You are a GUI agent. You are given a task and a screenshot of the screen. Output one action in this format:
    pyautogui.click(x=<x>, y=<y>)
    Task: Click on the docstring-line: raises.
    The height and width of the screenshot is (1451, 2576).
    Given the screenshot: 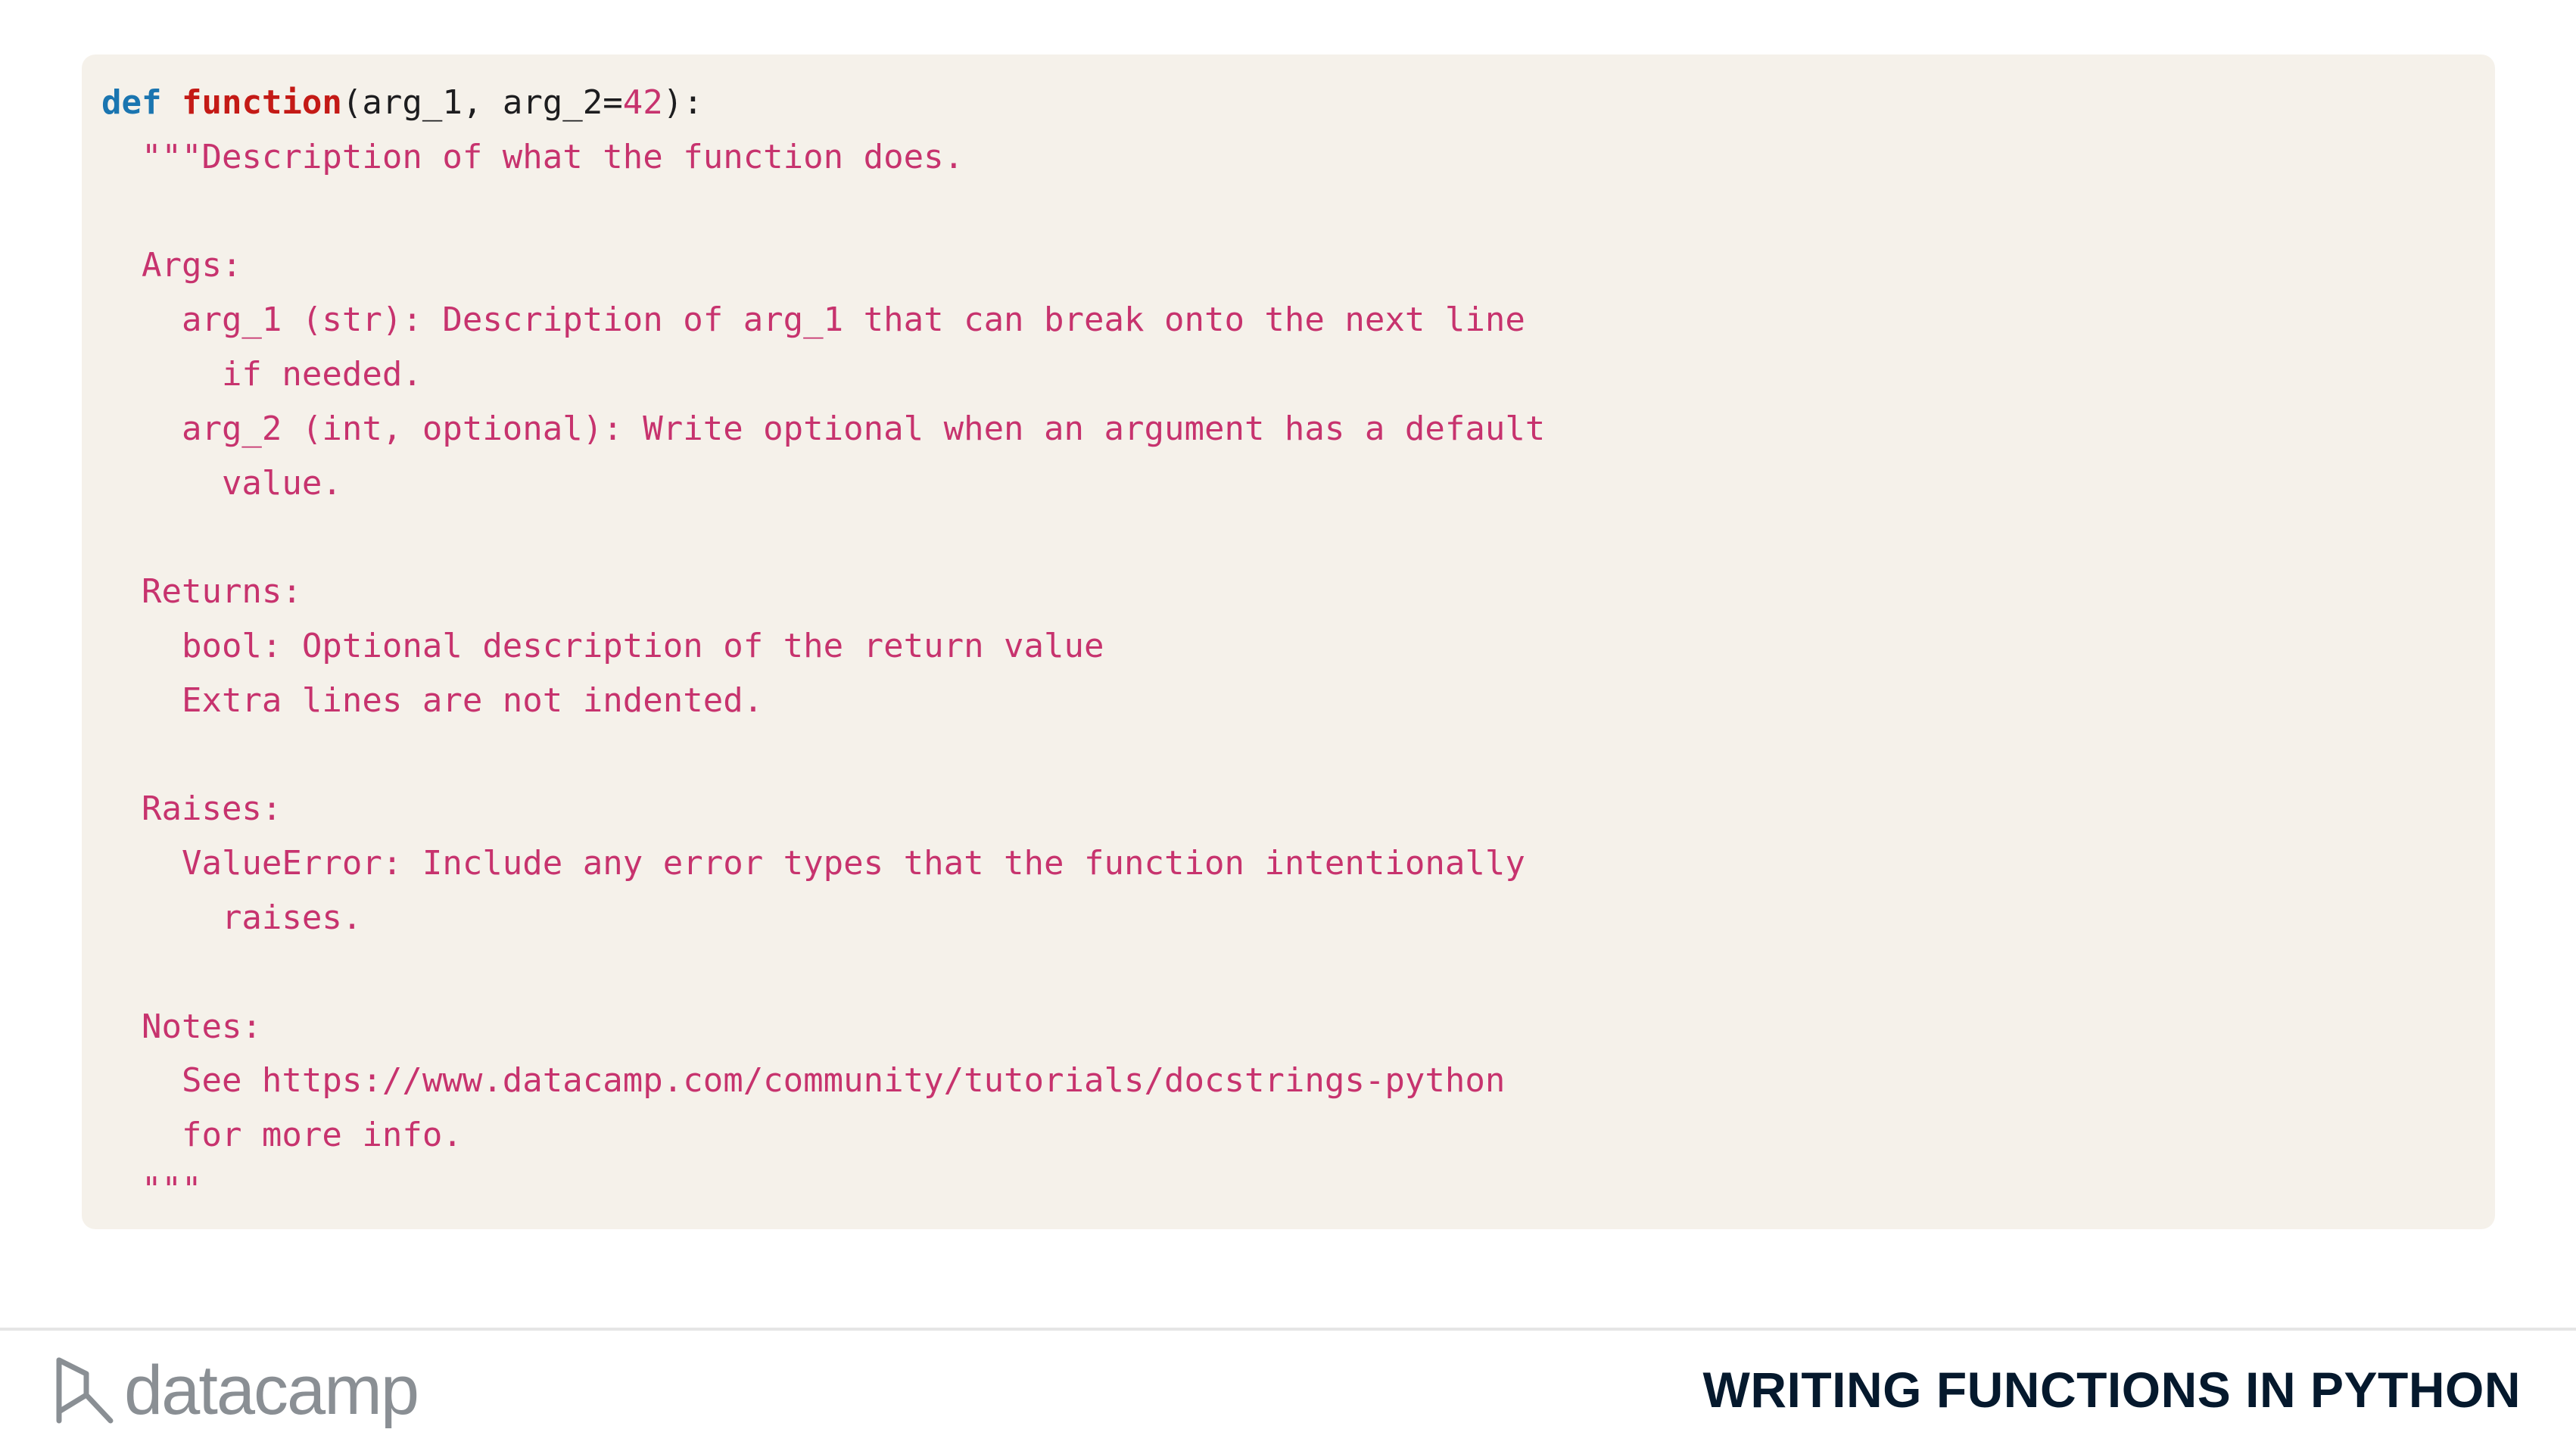 What is the action you would take?
    pyautogui.click(x=232, y=917)
    